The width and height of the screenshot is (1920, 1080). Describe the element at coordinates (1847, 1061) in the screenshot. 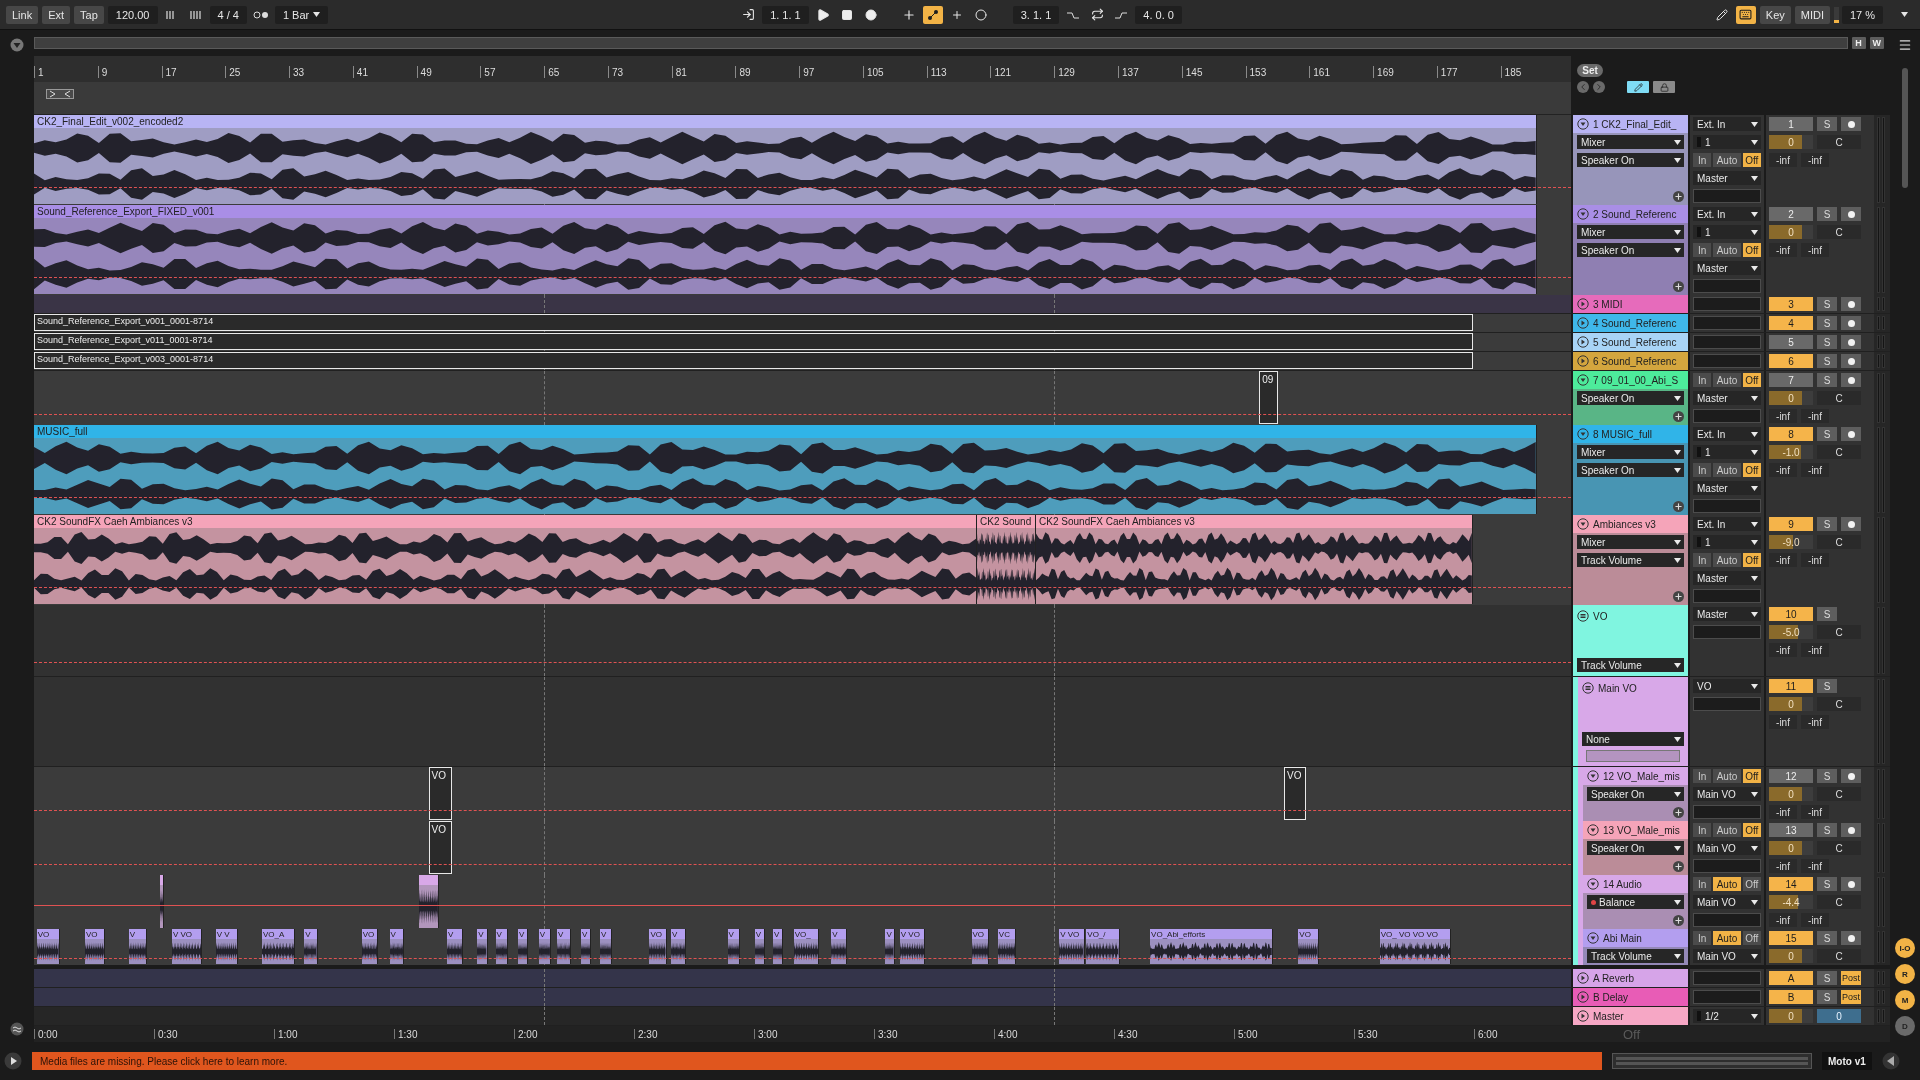

I see `device-name: Moto v1` at that location.